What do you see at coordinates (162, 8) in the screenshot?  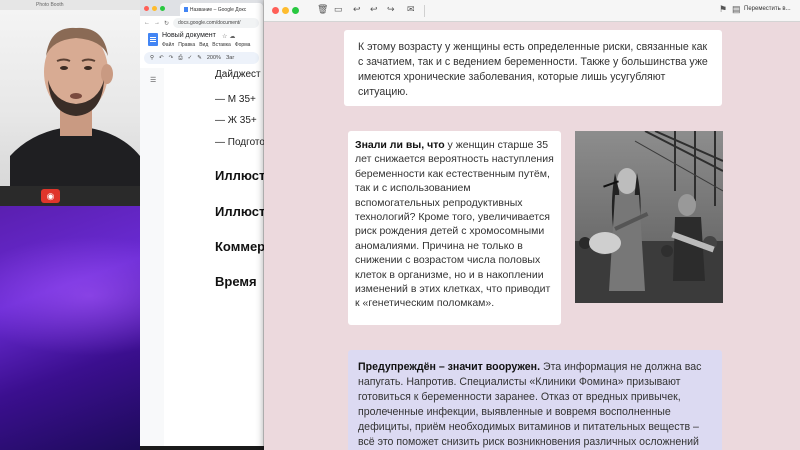 I see `maximize-window-button` at bounding box center [162, 8].